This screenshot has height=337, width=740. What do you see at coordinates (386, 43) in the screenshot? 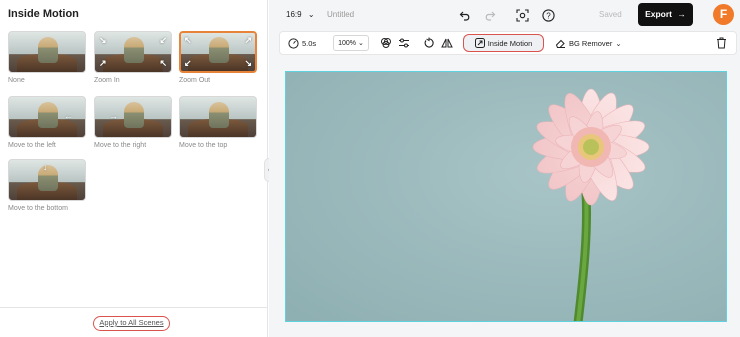
I see `filters-icon` at bounding box center [386, 43].